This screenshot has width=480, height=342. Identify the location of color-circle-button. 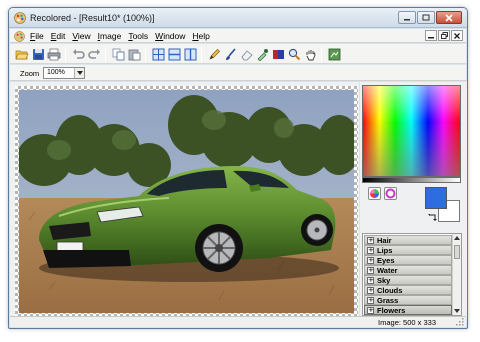
(390, 193).